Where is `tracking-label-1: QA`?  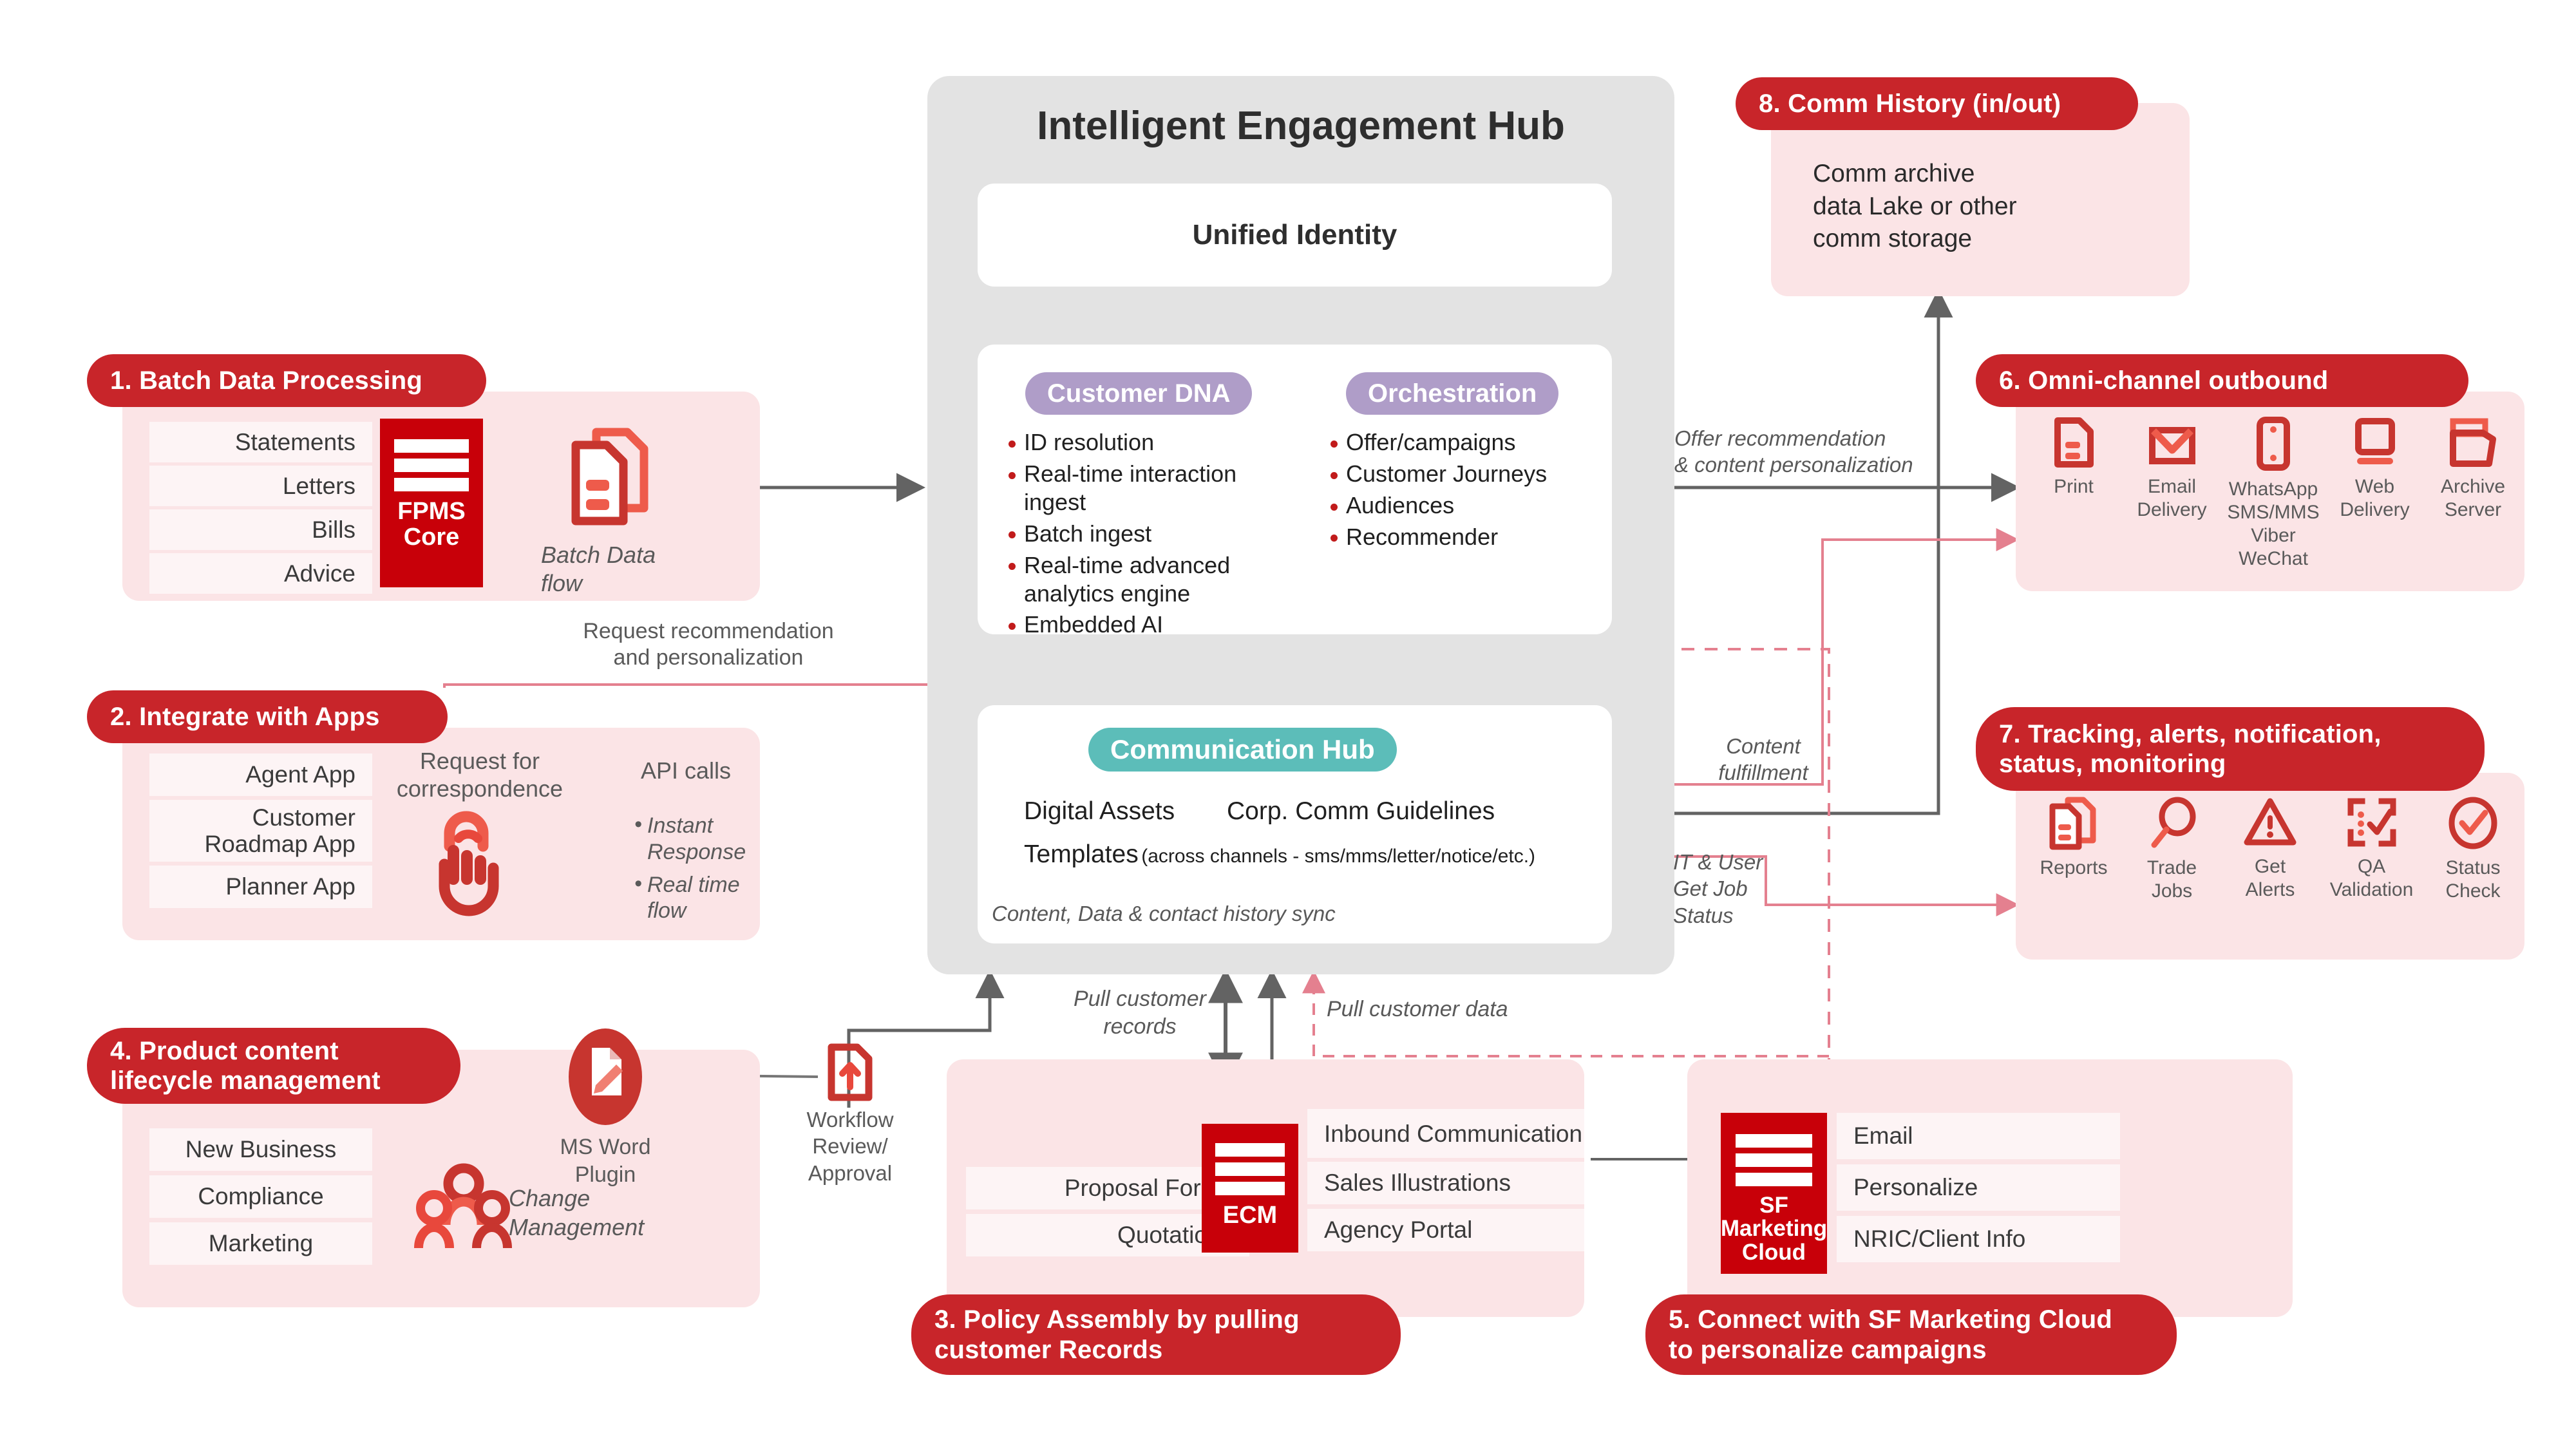
tracking-label-1: QA is located at coordinates (2371, 867).